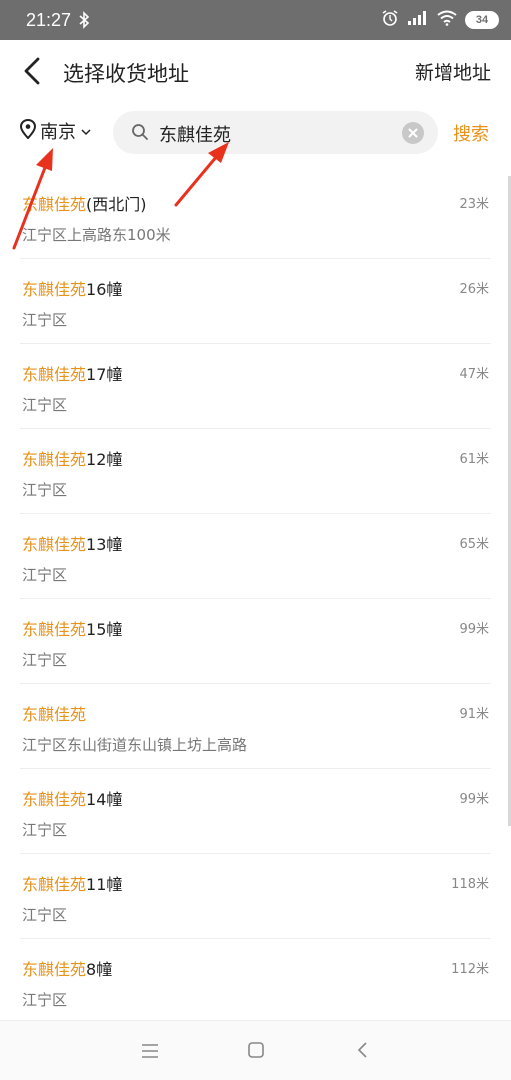 This screenshot has height=1080, width=511. What do you see at coordinates (453, 71) in the screenshot?
I see `add-address-button: 新增地址` at bounding box center [453, 71].